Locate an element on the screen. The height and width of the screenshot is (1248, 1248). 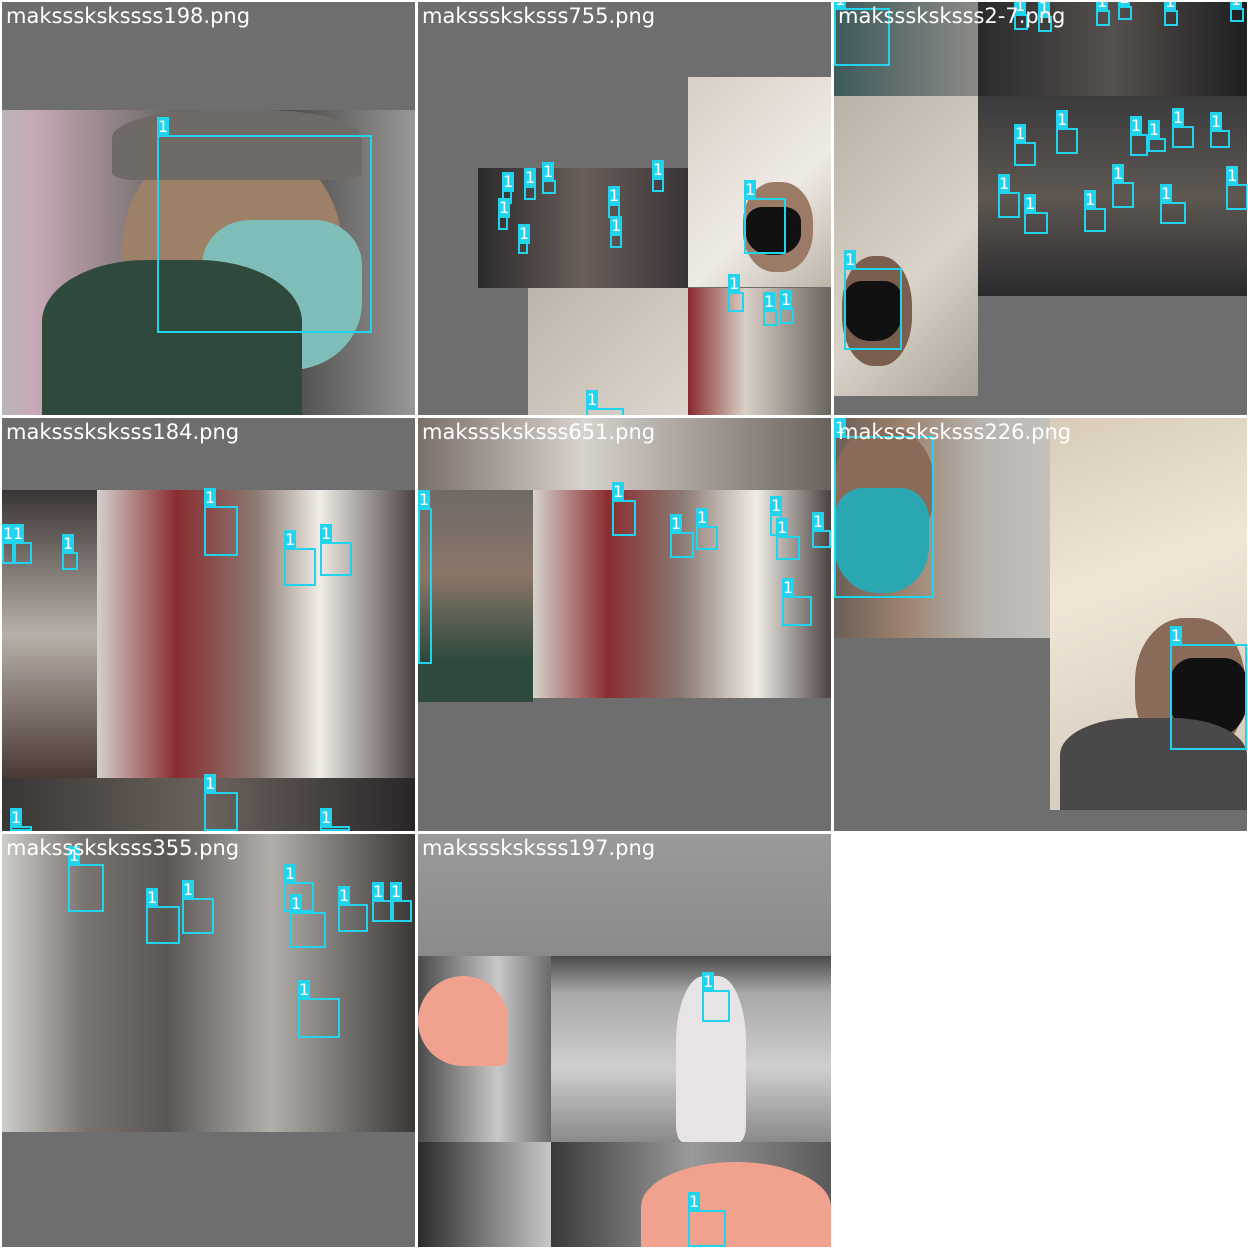
photo-masked-man-crop is located at coordinates (475, 596).